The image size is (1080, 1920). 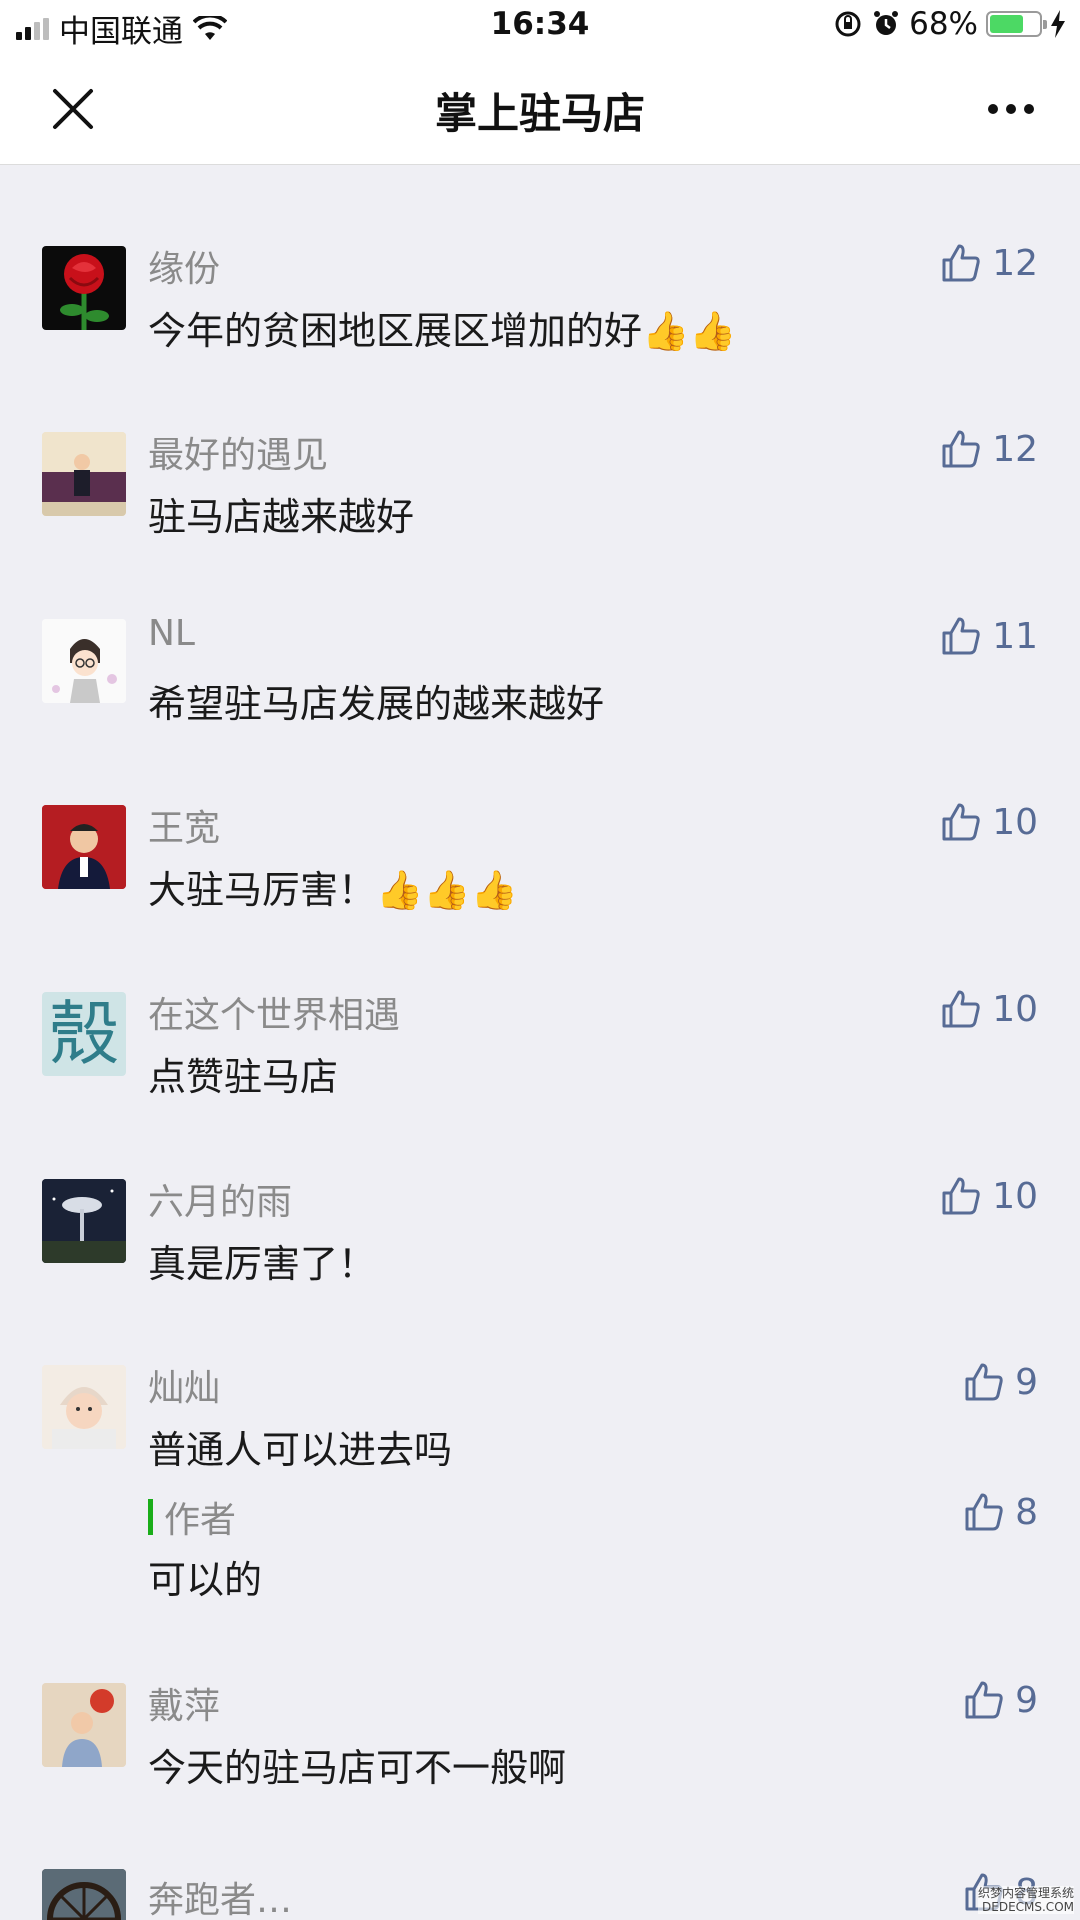 I want to click on comment-text: 驻马店越来越好, so click(x=281, y=517).